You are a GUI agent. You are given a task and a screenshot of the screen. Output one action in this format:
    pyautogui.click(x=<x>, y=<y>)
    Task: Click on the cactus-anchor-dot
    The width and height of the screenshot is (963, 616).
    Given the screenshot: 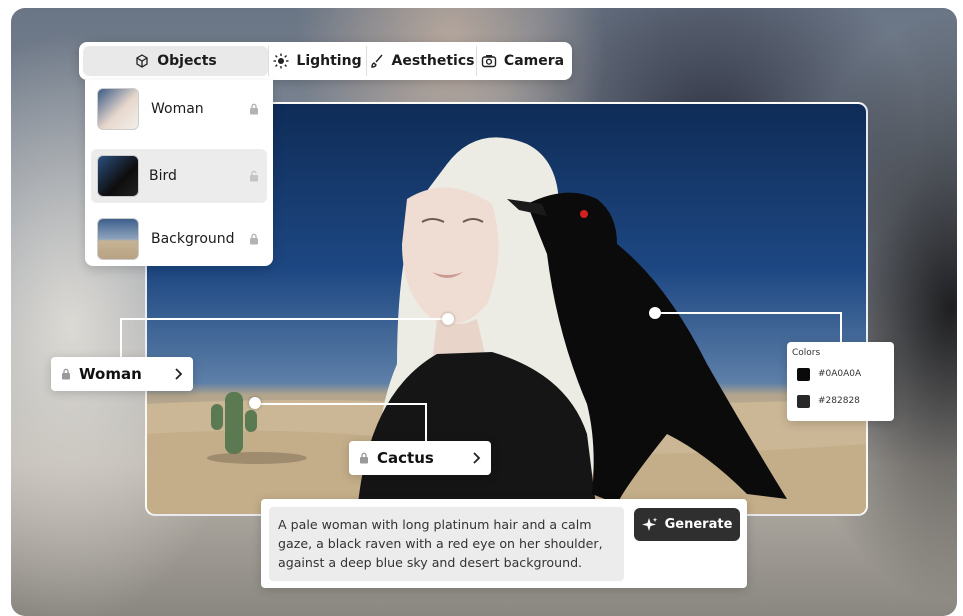 What is the action you would take?
    pyautogui.click(x=255, y=403)
    